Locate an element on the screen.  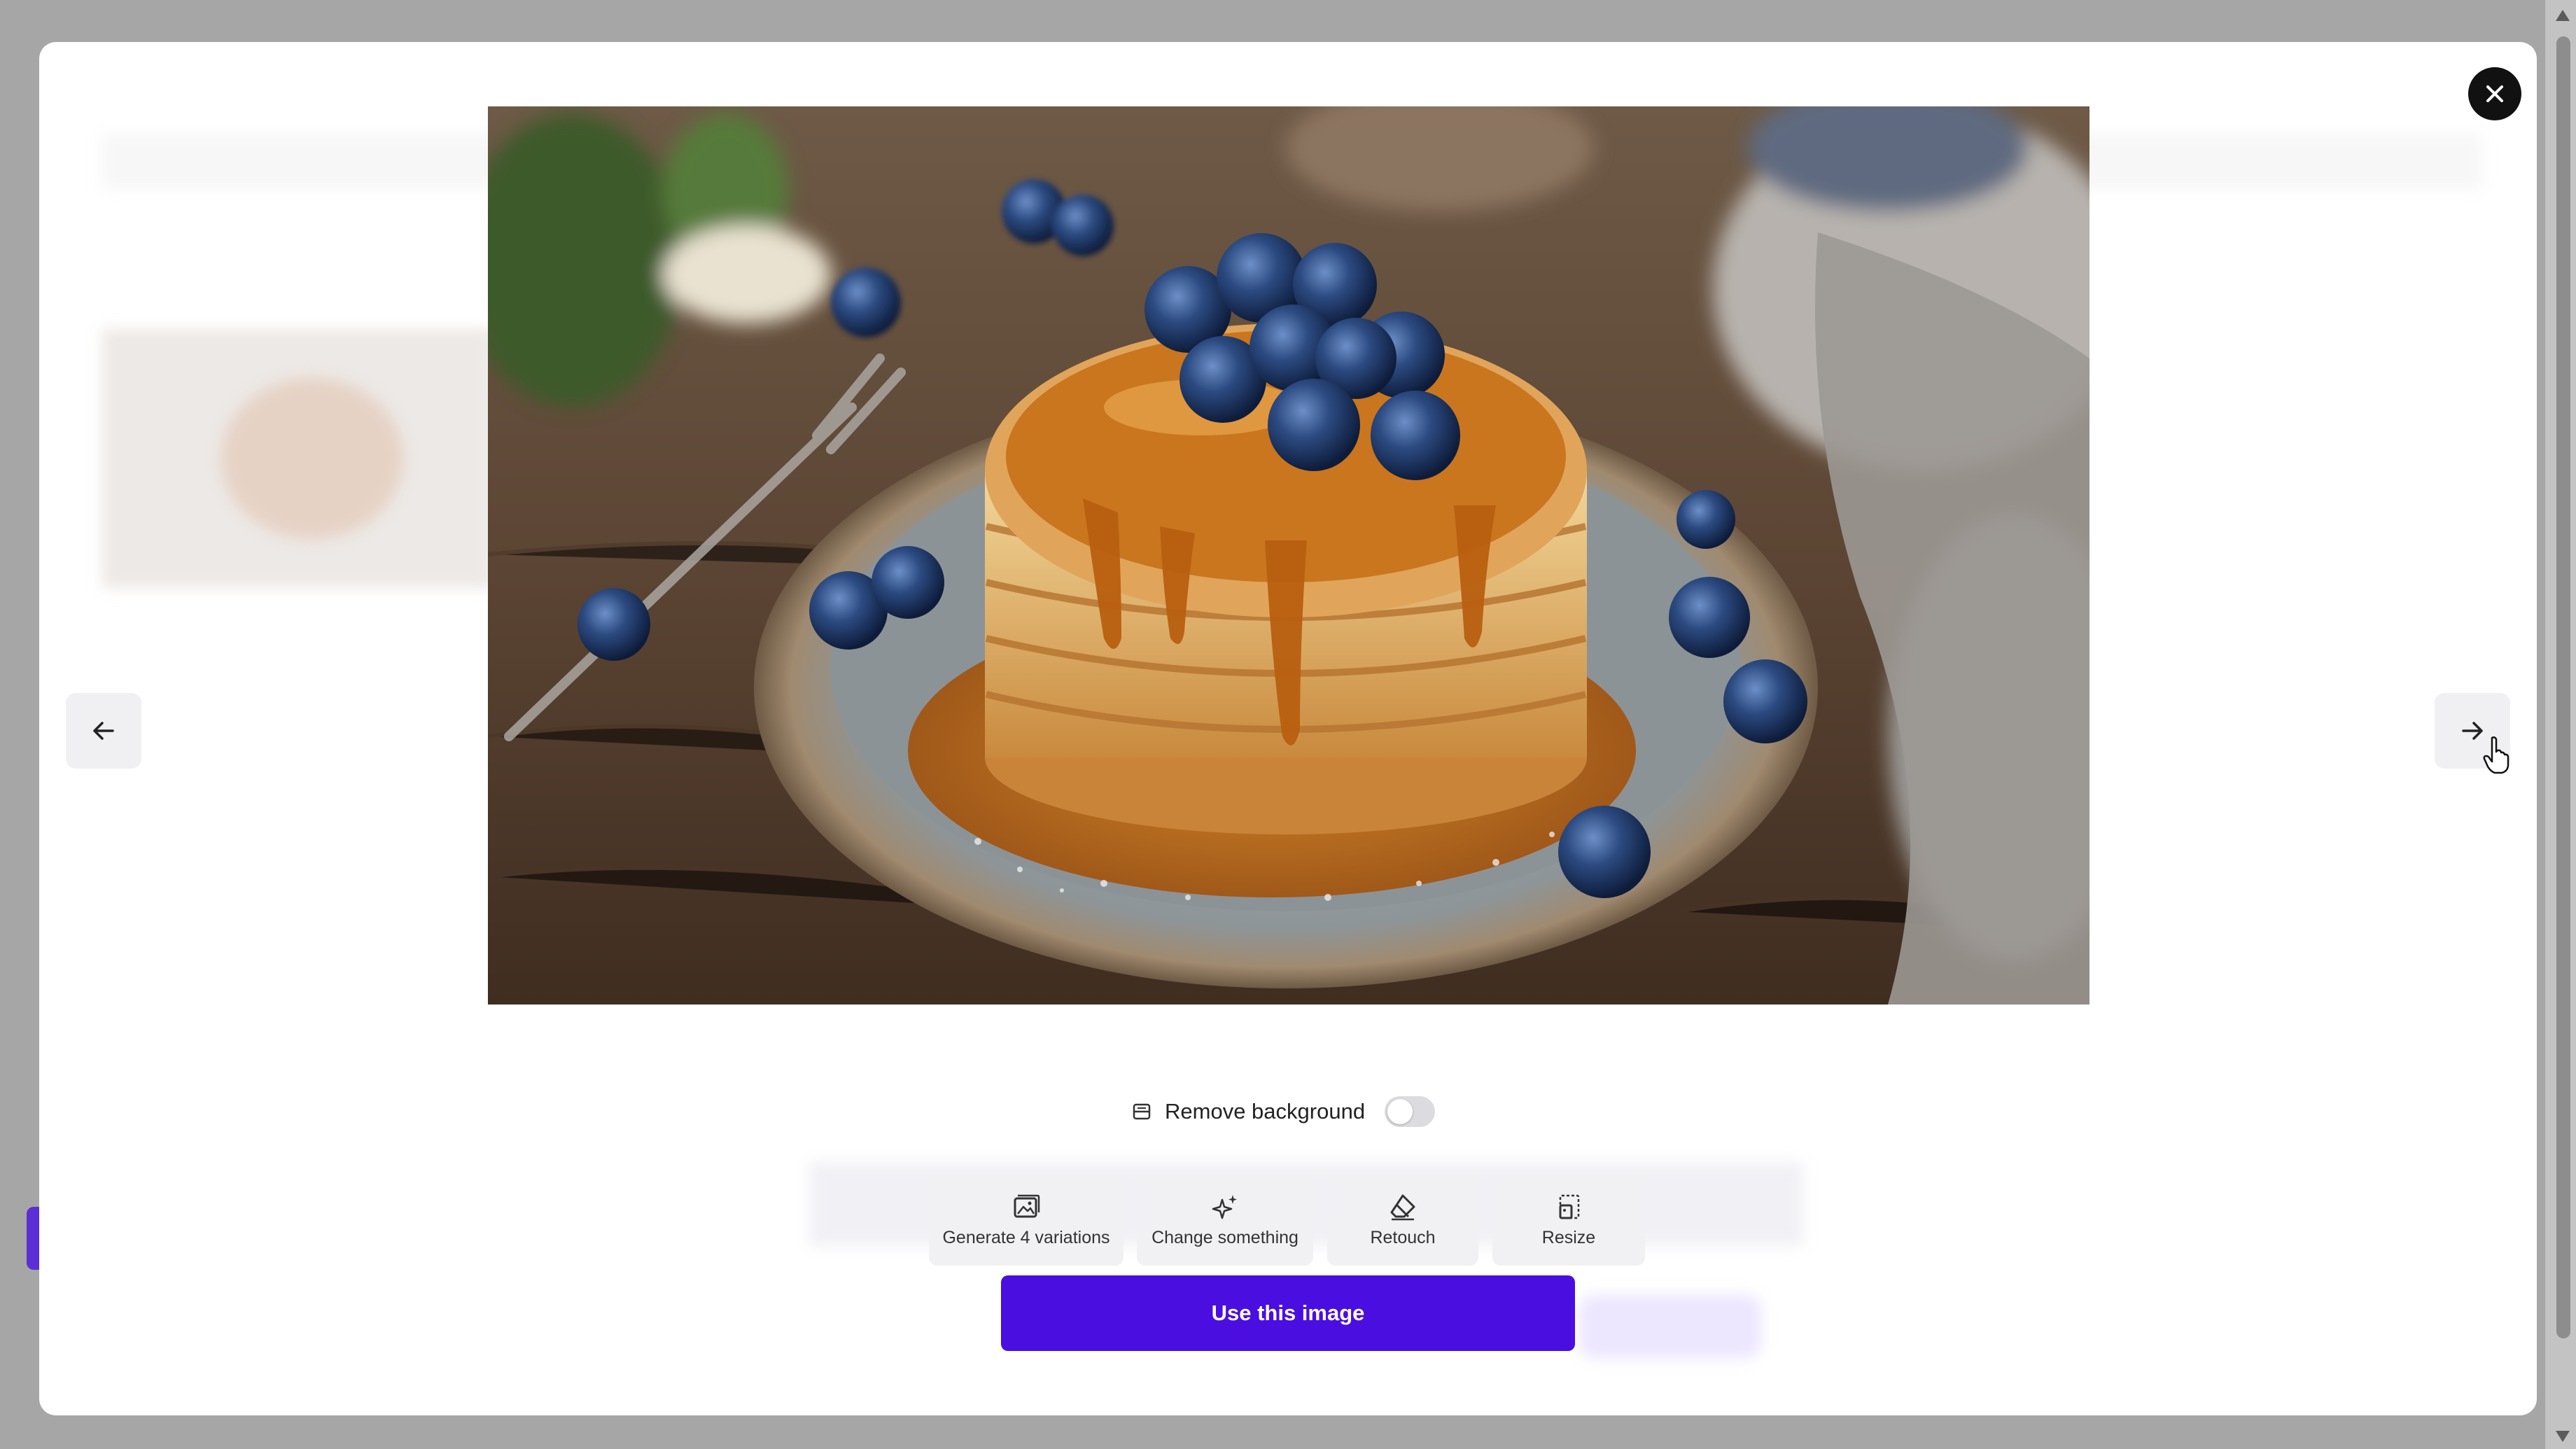
previous-image-button is located at coordinates (103, 731).